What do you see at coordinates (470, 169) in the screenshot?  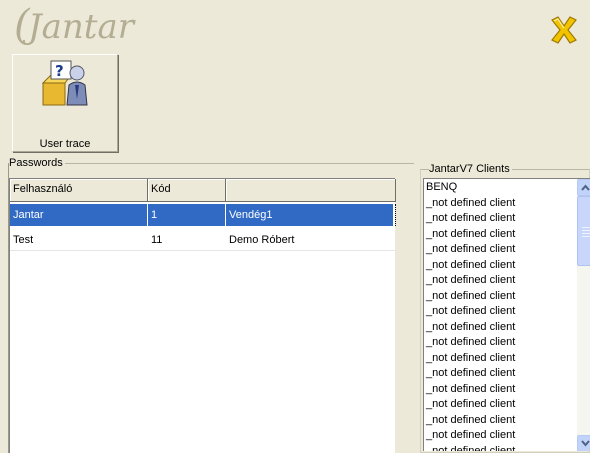 I see `clients-legend: JantarV7 Clients` at bounding box center [470, 169].